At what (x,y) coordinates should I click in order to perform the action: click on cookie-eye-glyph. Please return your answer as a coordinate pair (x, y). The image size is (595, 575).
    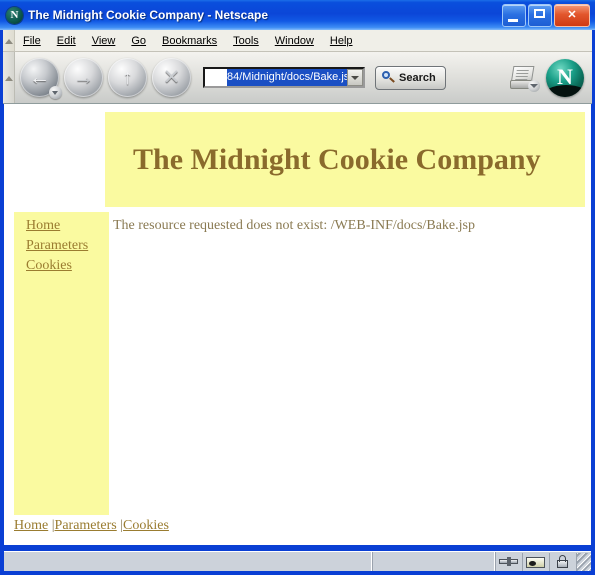
    Looking at the image, I should click on (535, 562).